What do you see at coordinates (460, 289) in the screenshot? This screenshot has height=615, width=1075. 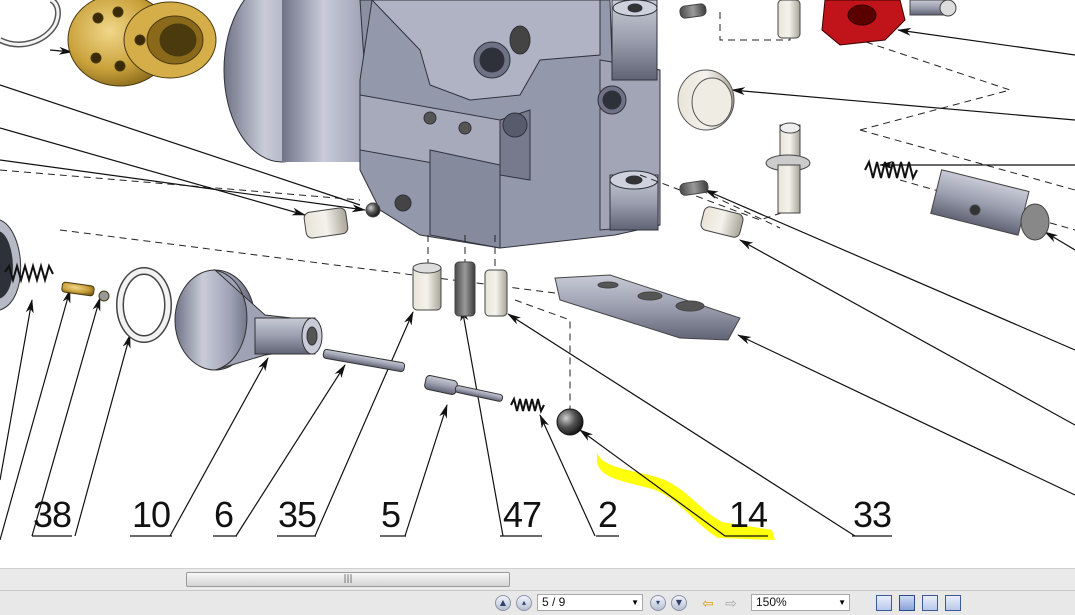 I see `vertical-pins` at bounding box center [460, 289].